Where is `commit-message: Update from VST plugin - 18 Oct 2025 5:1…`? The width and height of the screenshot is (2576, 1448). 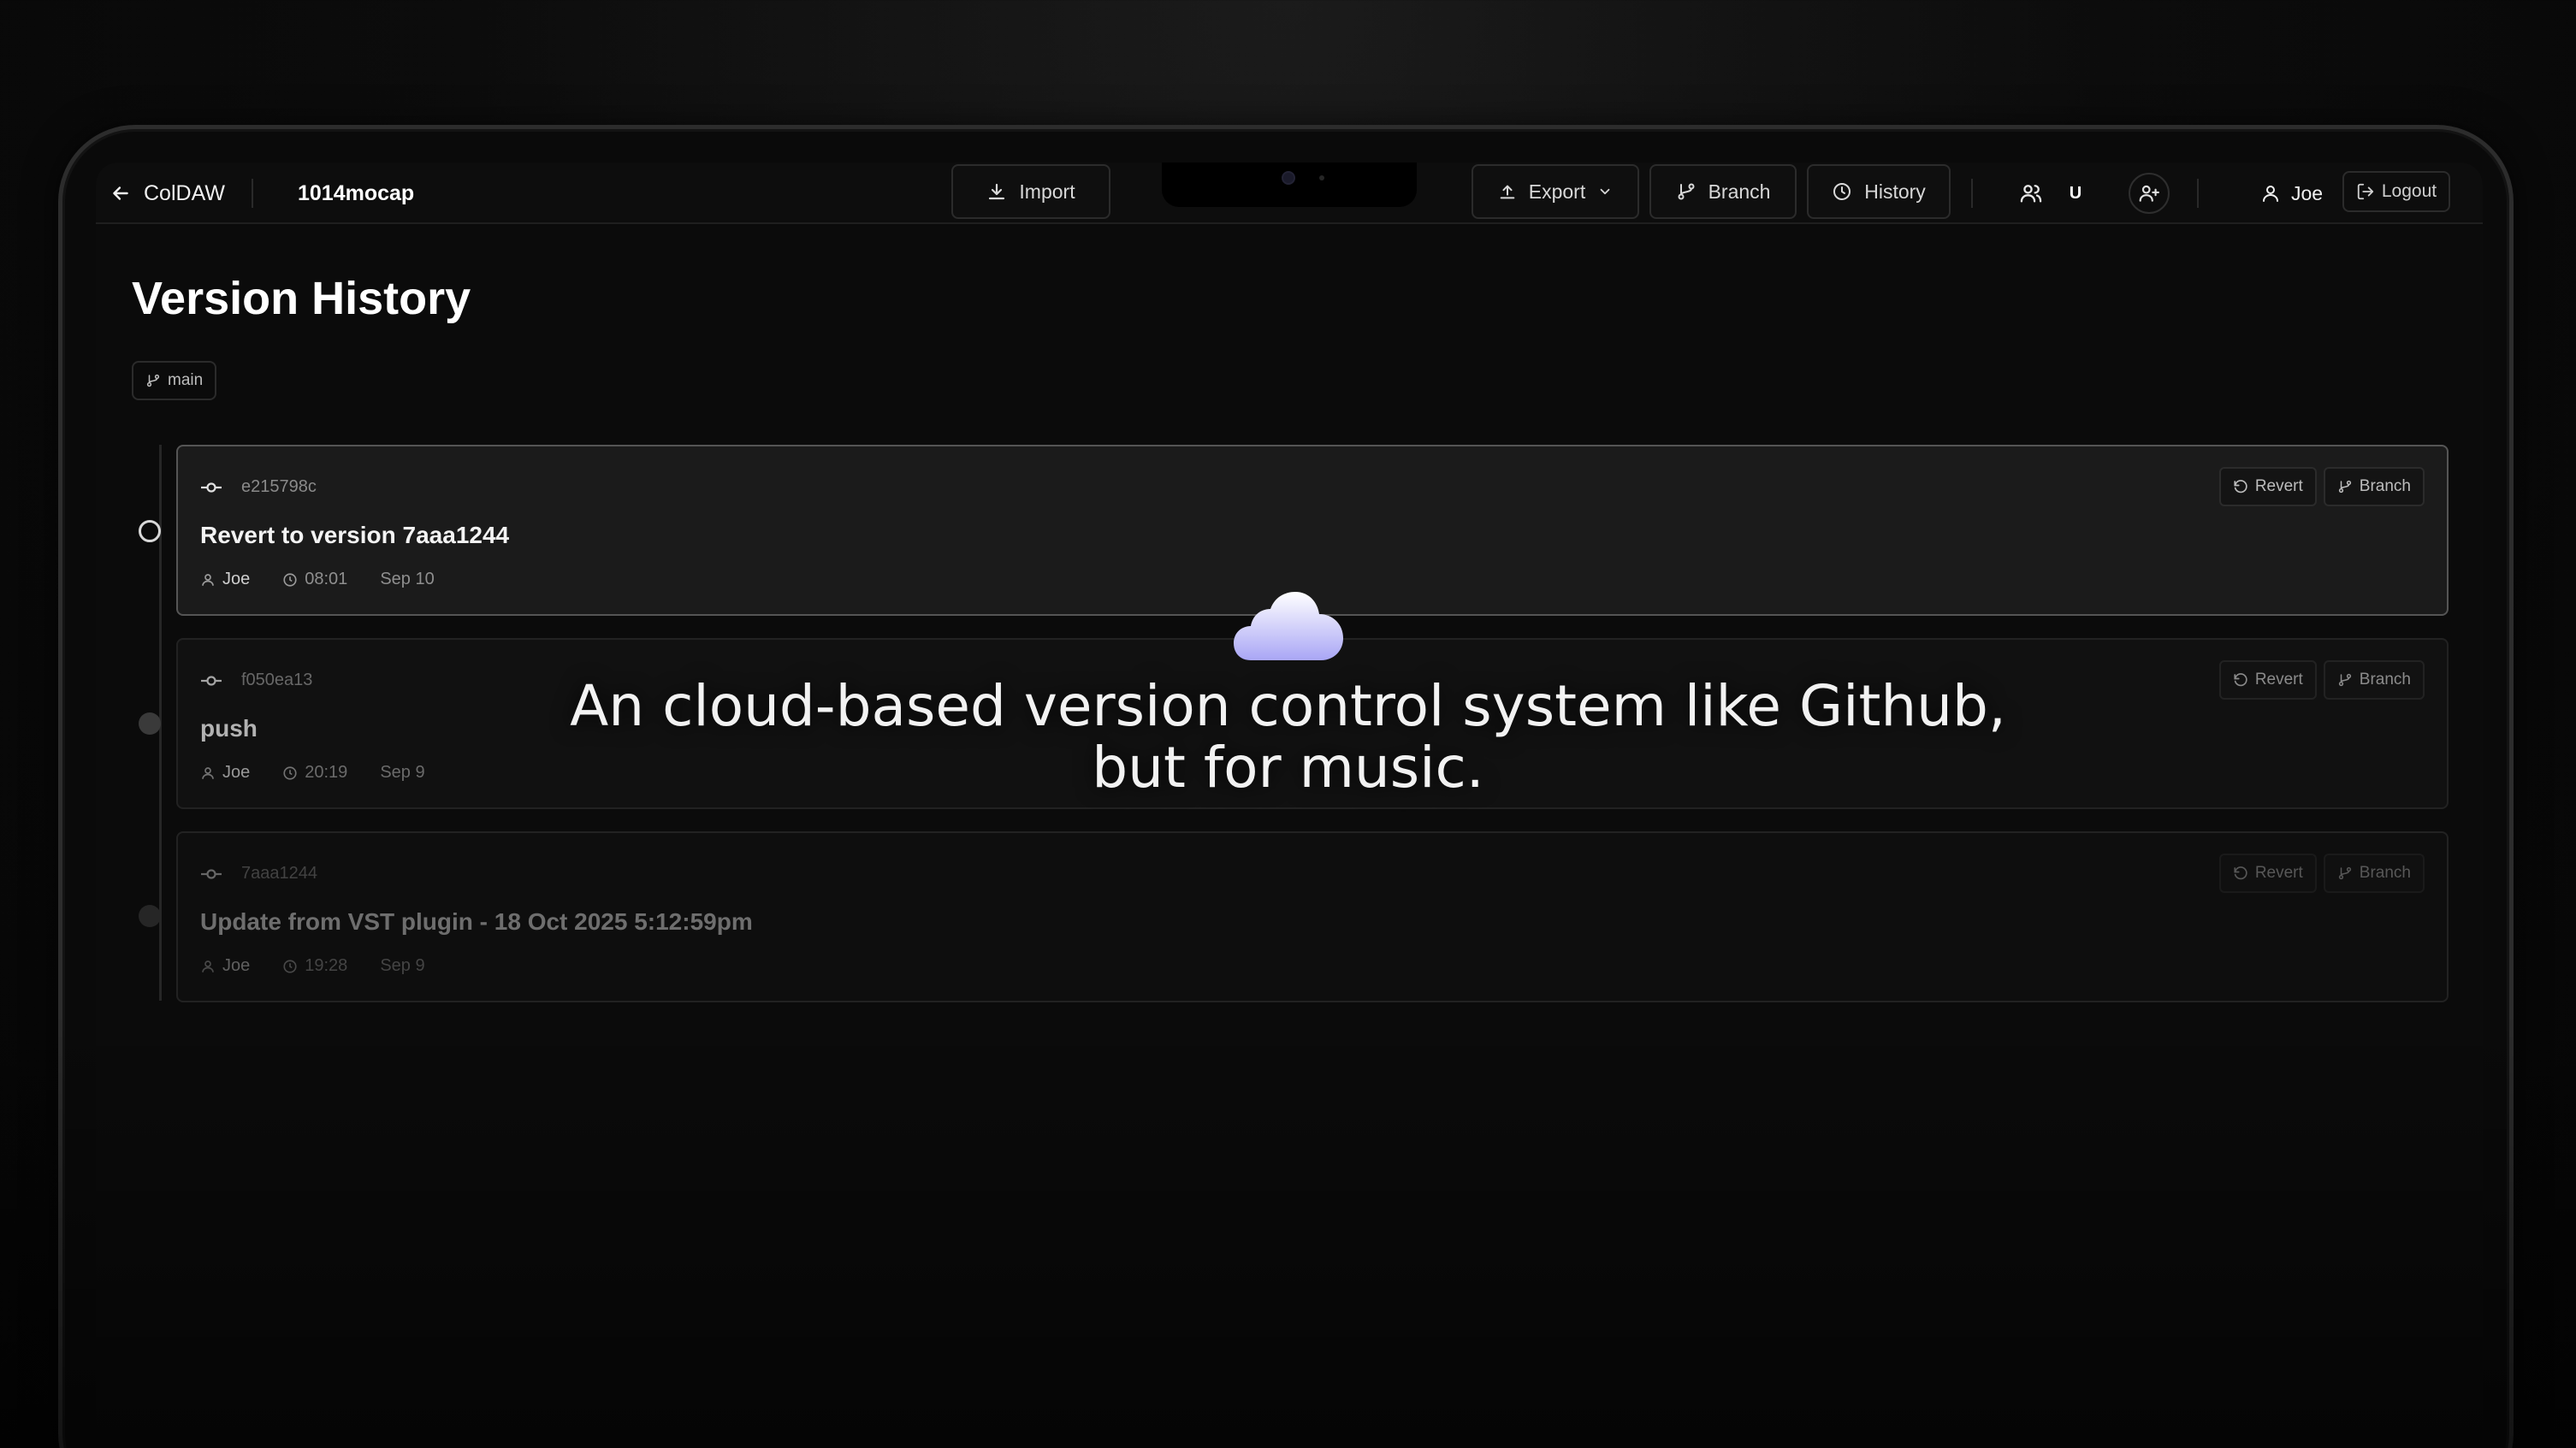 commit-message: Update from VST plugin - 18 Oct 2025 5:1… is located at coordinates (476, 922).